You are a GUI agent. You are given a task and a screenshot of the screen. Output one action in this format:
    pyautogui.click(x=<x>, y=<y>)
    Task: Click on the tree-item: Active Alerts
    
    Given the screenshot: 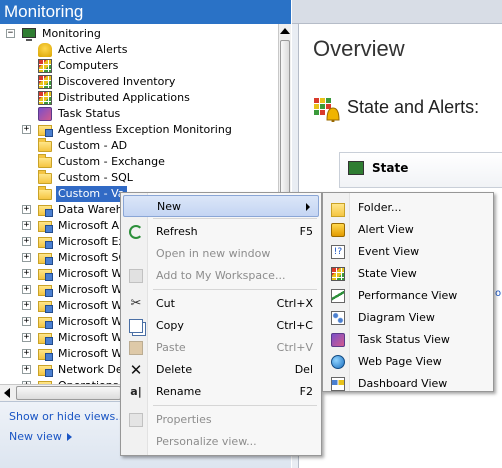 What is the action you would take?
    pyautogui.click(x=139, y=50)
    